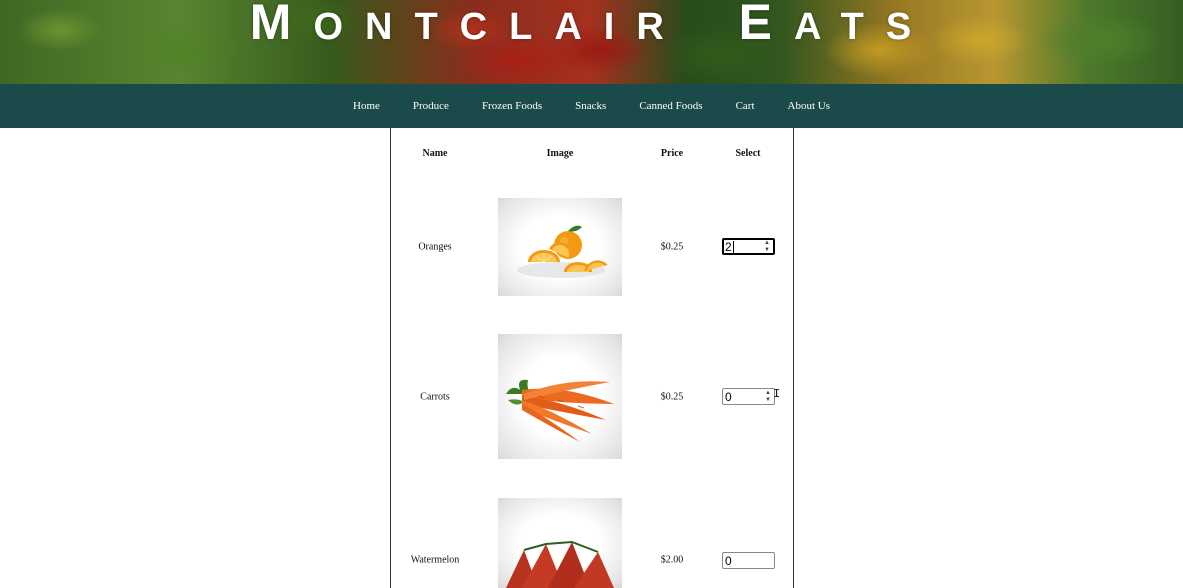 The height and width of the screenshot is (588, 1183). I want to click on product-price: $2.00, so click(672, 560).